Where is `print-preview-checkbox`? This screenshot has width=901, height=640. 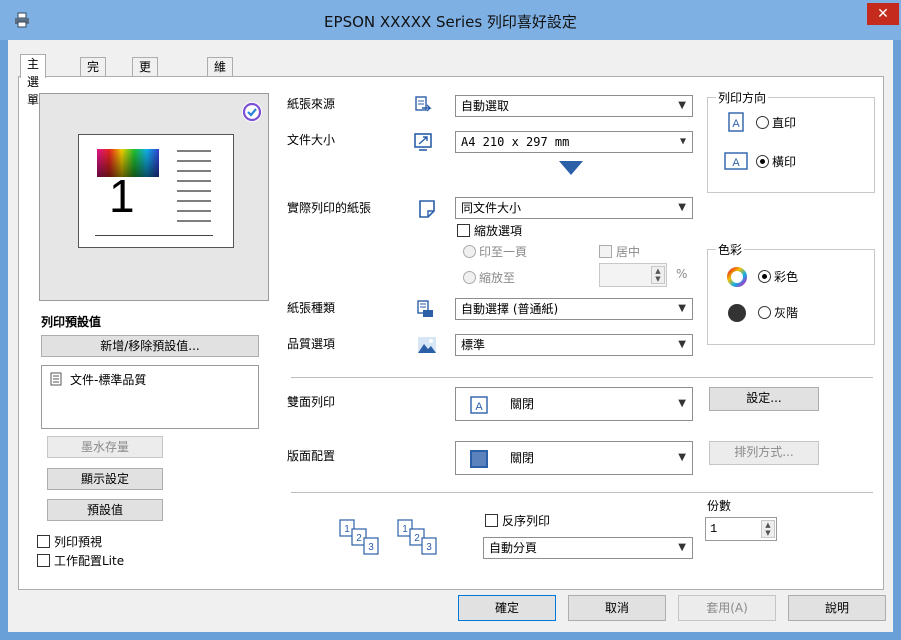 print-preview-checkbox is located at coordinates (43, 541).